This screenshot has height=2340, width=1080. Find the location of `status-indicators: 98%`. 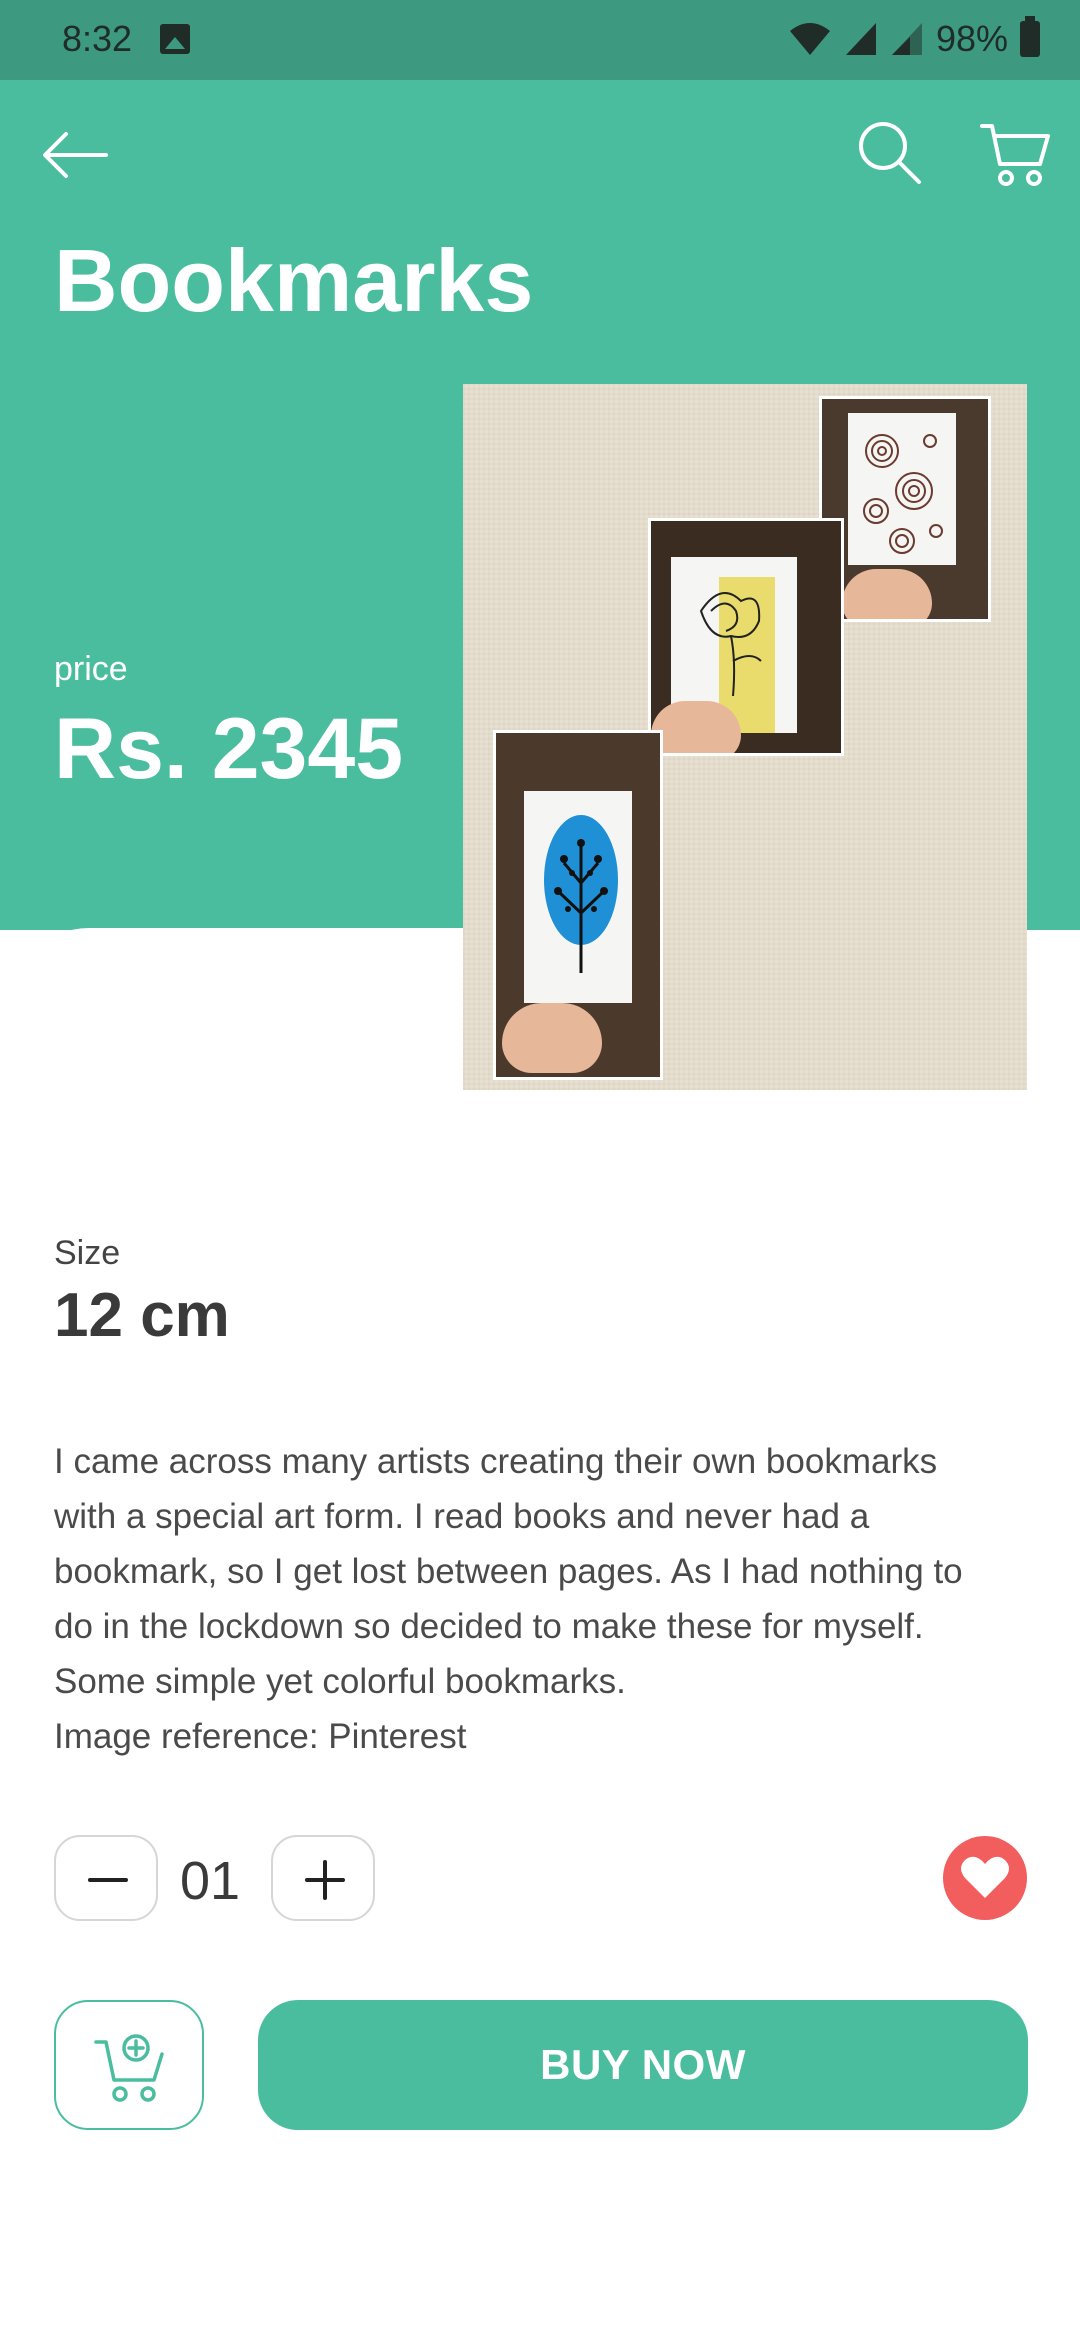

status-indicators: 98% is located at coordinates (914, 38).